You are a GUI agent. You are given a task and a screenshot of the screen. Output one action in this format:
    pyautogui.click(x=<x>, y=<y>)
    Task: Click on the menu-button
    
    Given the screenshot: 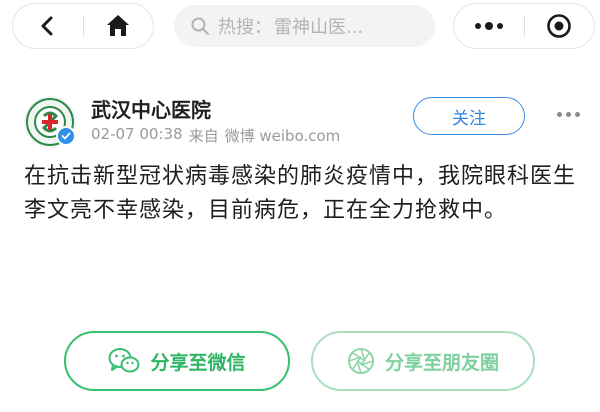 What is the action you would take?
    pyautogui.click(x=489, y=26)
    